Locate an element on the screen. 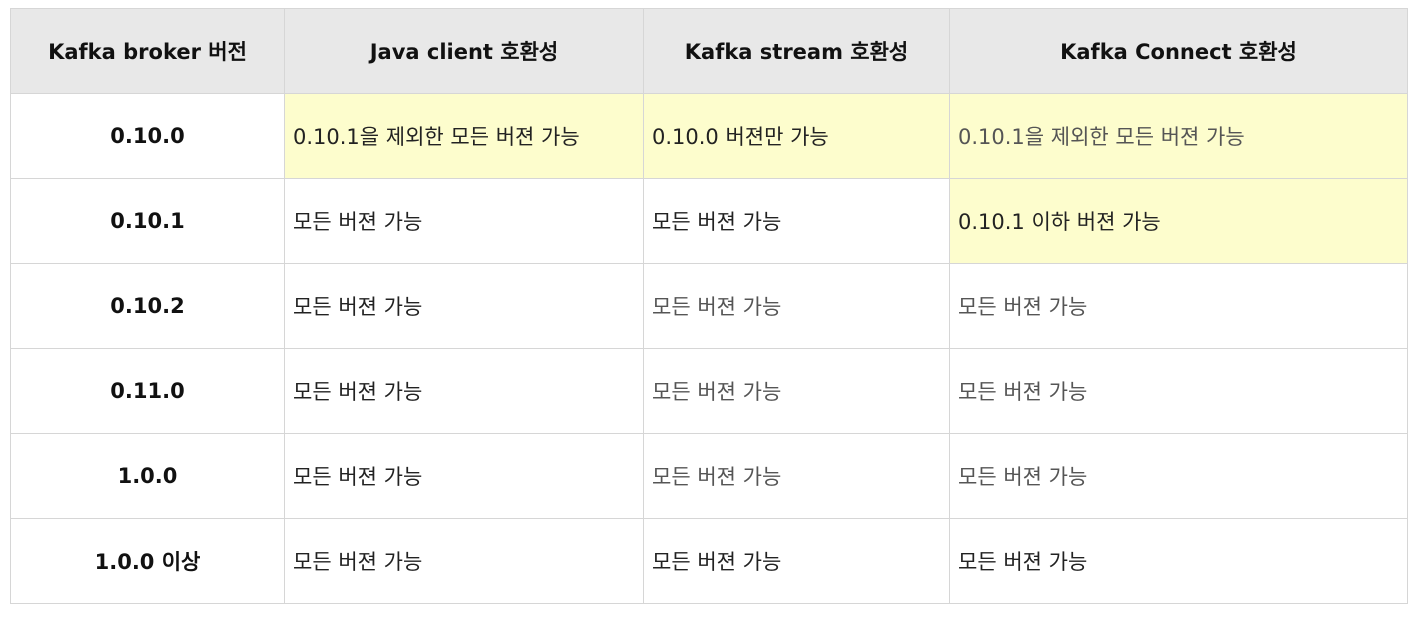 This screenshot has height=617, width=1419. table-row: 1.0.0 이상 모든 버젼 가능 모든 버젼 가능 모든 버젼 가능 is located at coordinates (709, 561).